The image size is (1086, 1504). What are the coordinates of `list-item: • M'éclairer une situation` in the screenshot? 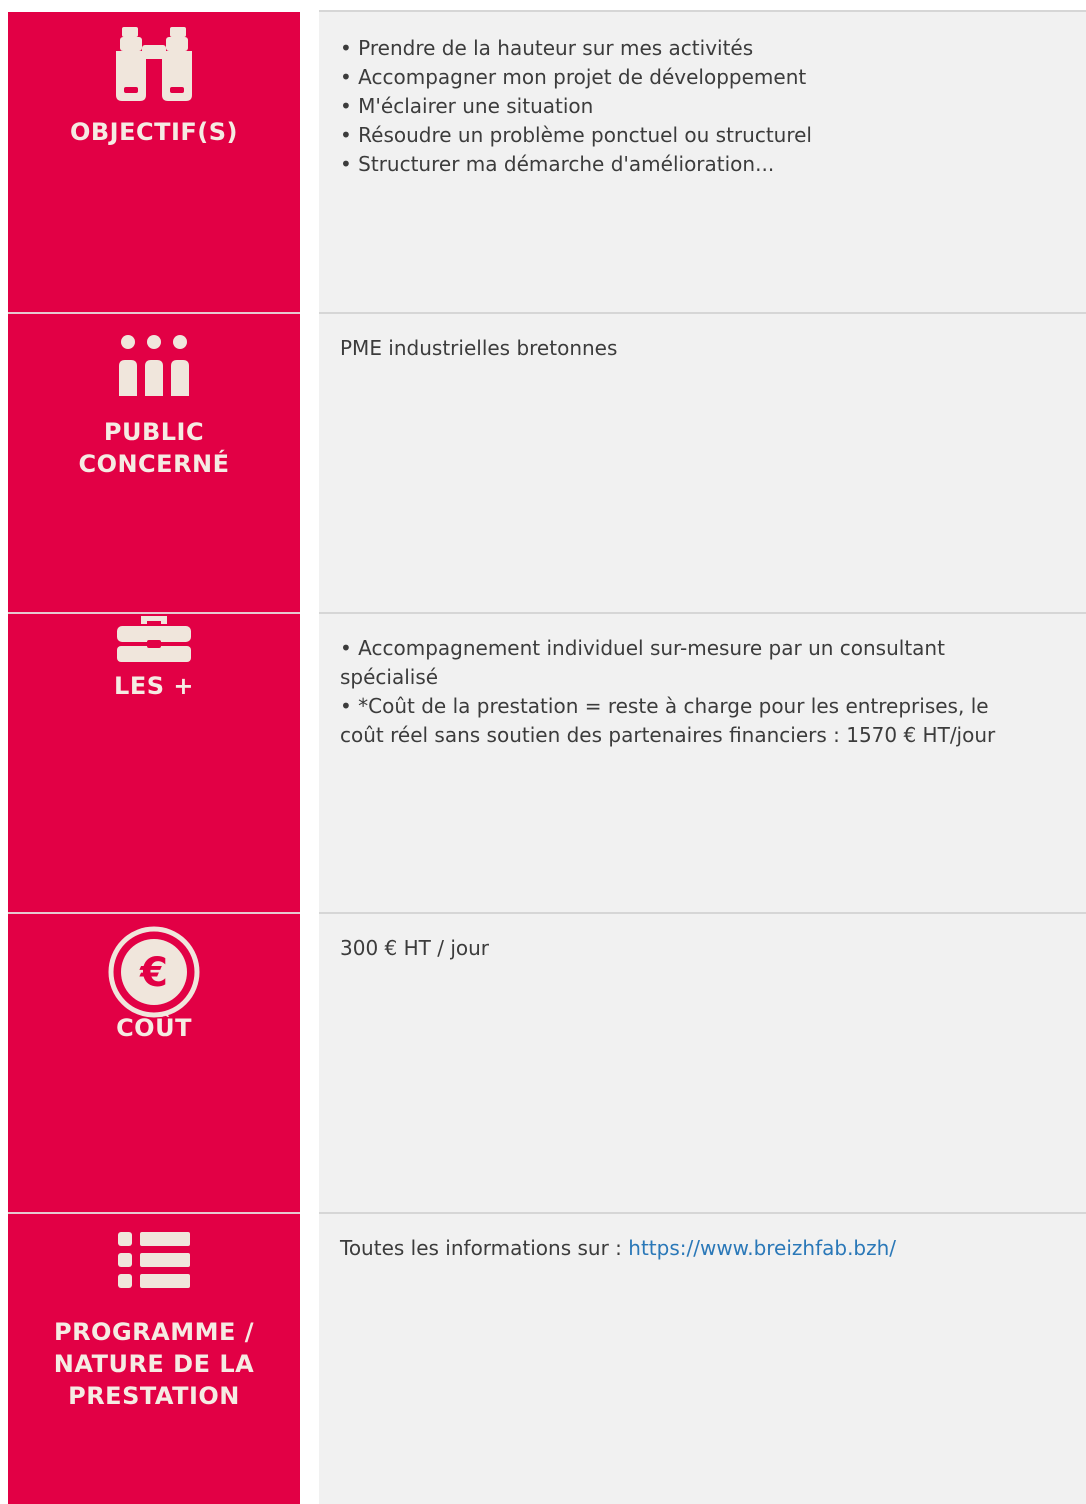 It's located at (467, 106).